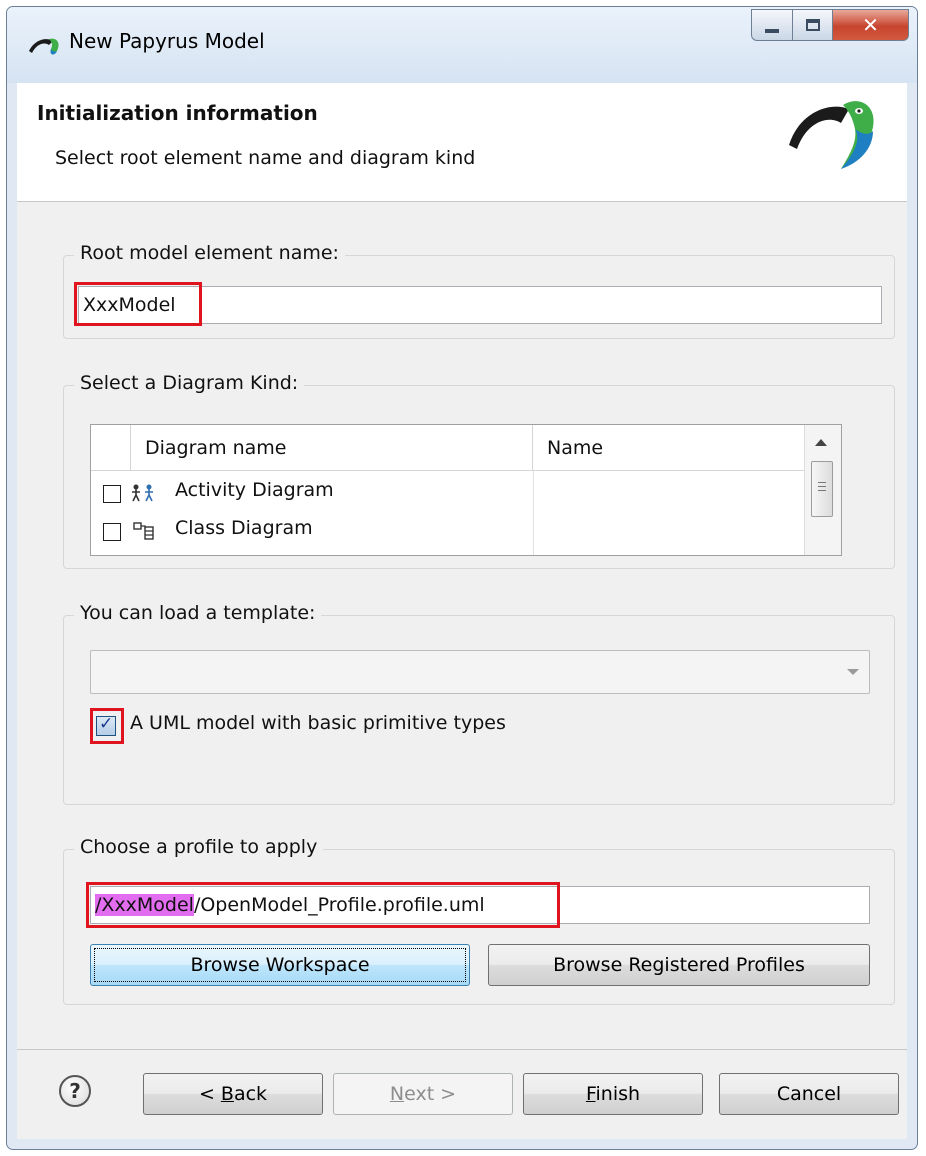 The width and height of the screenshot is (926, 1156). Describe the element at coordinates (209, 253) in the screenshot. I see `root-name-legend: Root model element name:` at that location.